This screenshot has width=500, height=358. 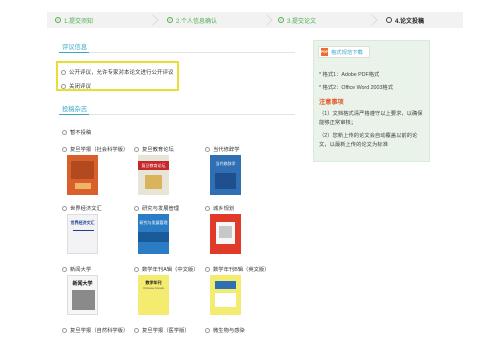 I want to click on step-label: 3.提交论文, so click(x=302, y=21).